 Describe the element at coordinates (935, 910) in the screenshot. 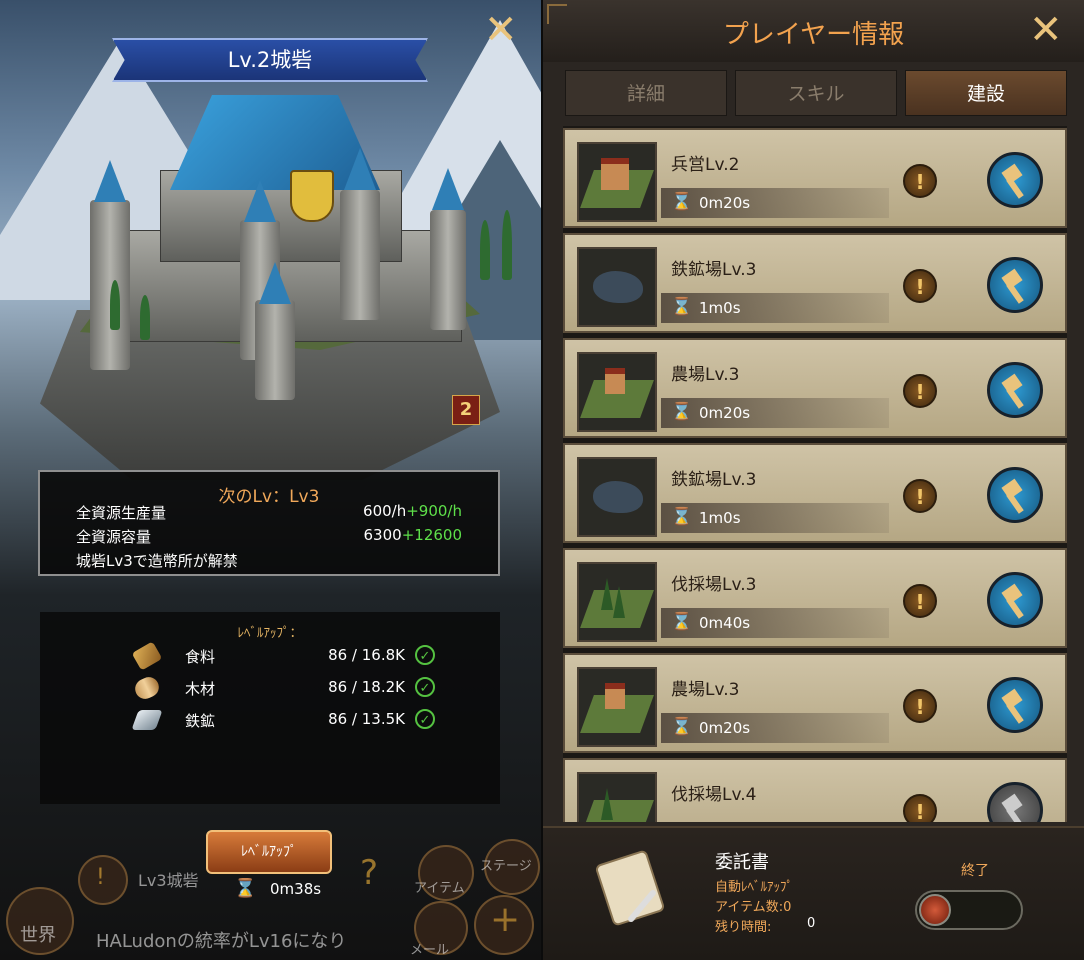

I see `toggle-knob` at that location.